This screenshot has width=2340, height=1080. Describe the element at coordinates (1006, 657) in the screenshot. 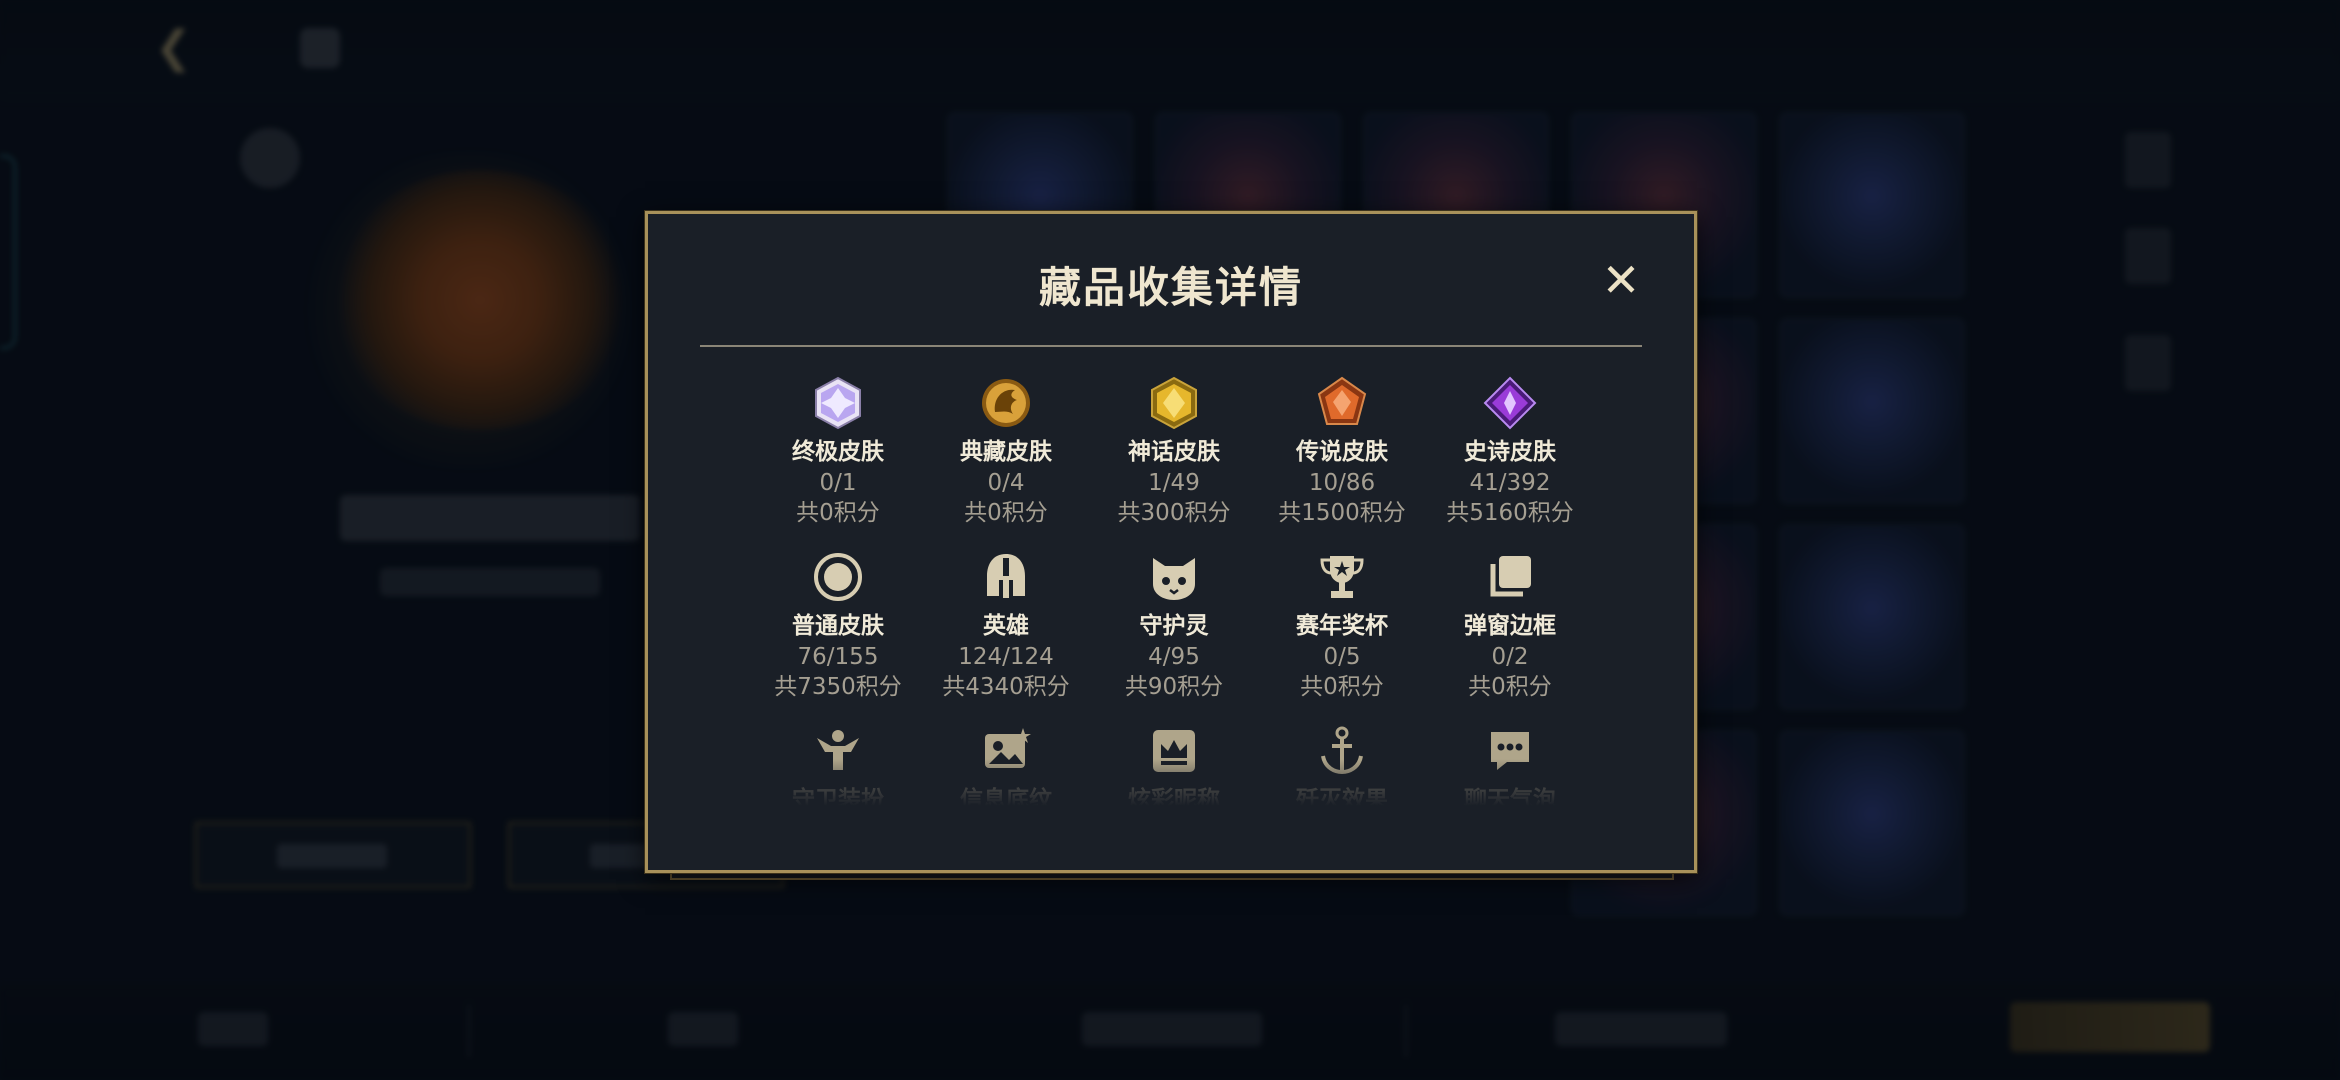

I see `item-count: 124/124` at that location.